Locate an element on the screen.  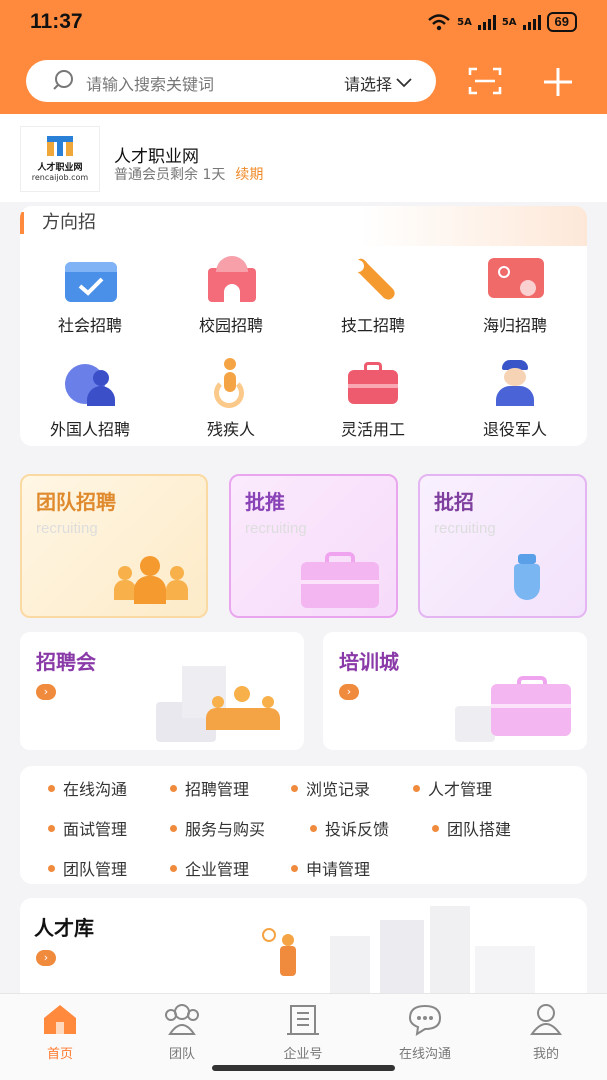
wheelchair-icon is located at coordinates (231, 383).